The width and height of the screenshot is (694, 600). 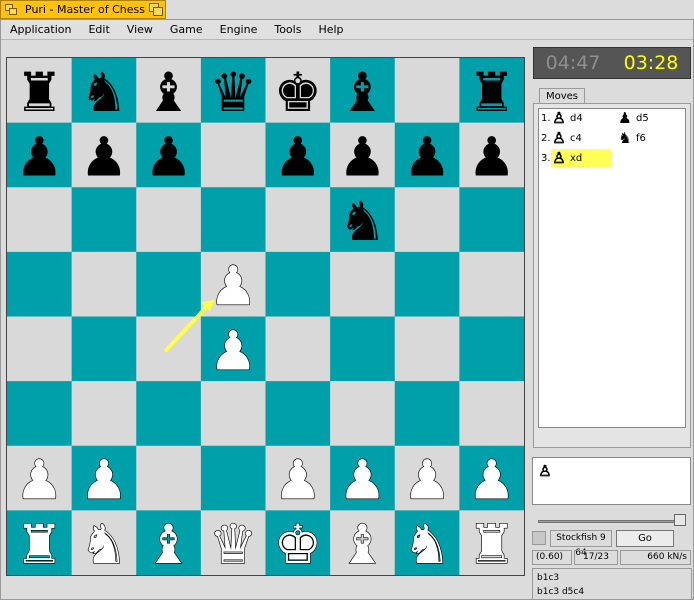 I want to click on move-white: ♙ d4, so click(x=581, y=118).